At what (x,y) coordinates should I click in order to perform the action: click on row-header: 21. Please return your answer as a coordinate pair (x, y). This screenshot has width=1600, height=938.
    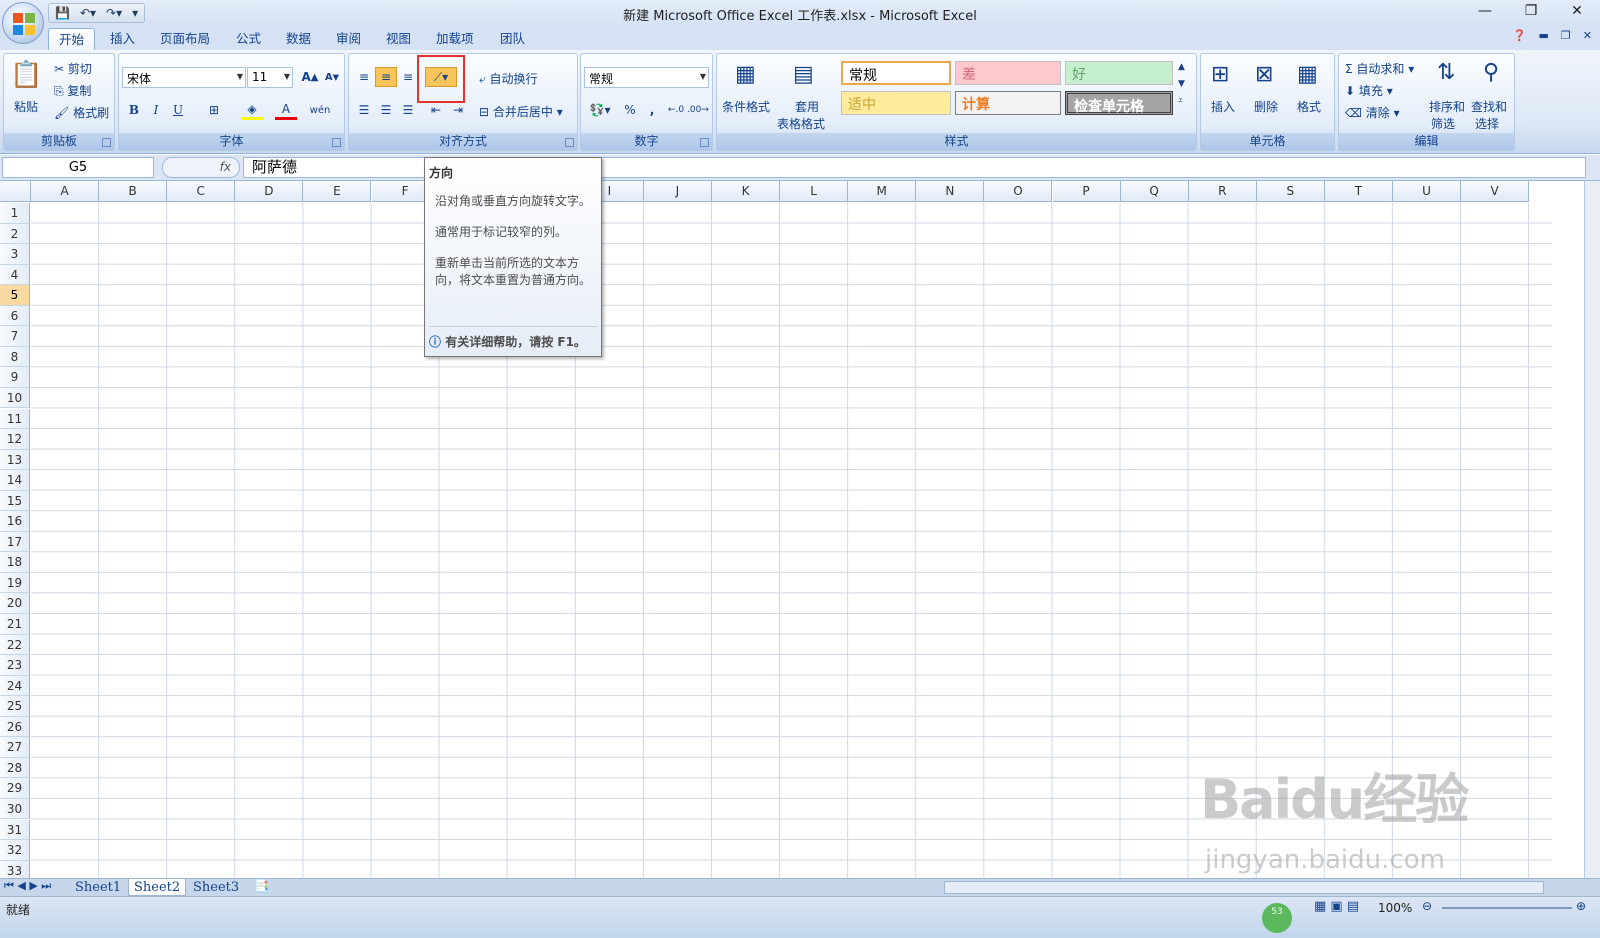
    Looking at the image, I should click on (15, 624).